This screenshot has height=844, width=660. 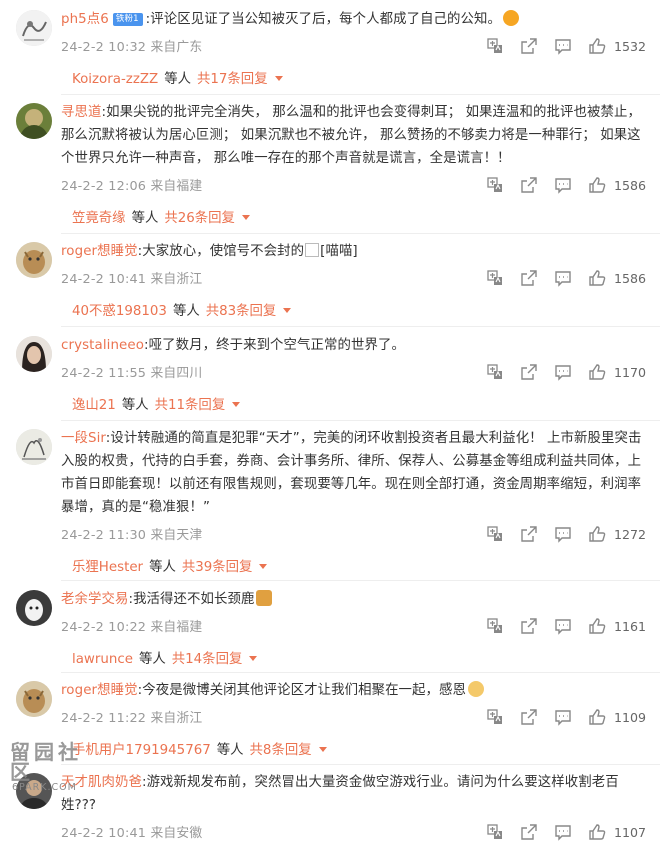 What do you see at coordinates (104, 535) in the screenshot?
I see `comment-time: 24-2-2 11:30` at bounding box center [104, 535].